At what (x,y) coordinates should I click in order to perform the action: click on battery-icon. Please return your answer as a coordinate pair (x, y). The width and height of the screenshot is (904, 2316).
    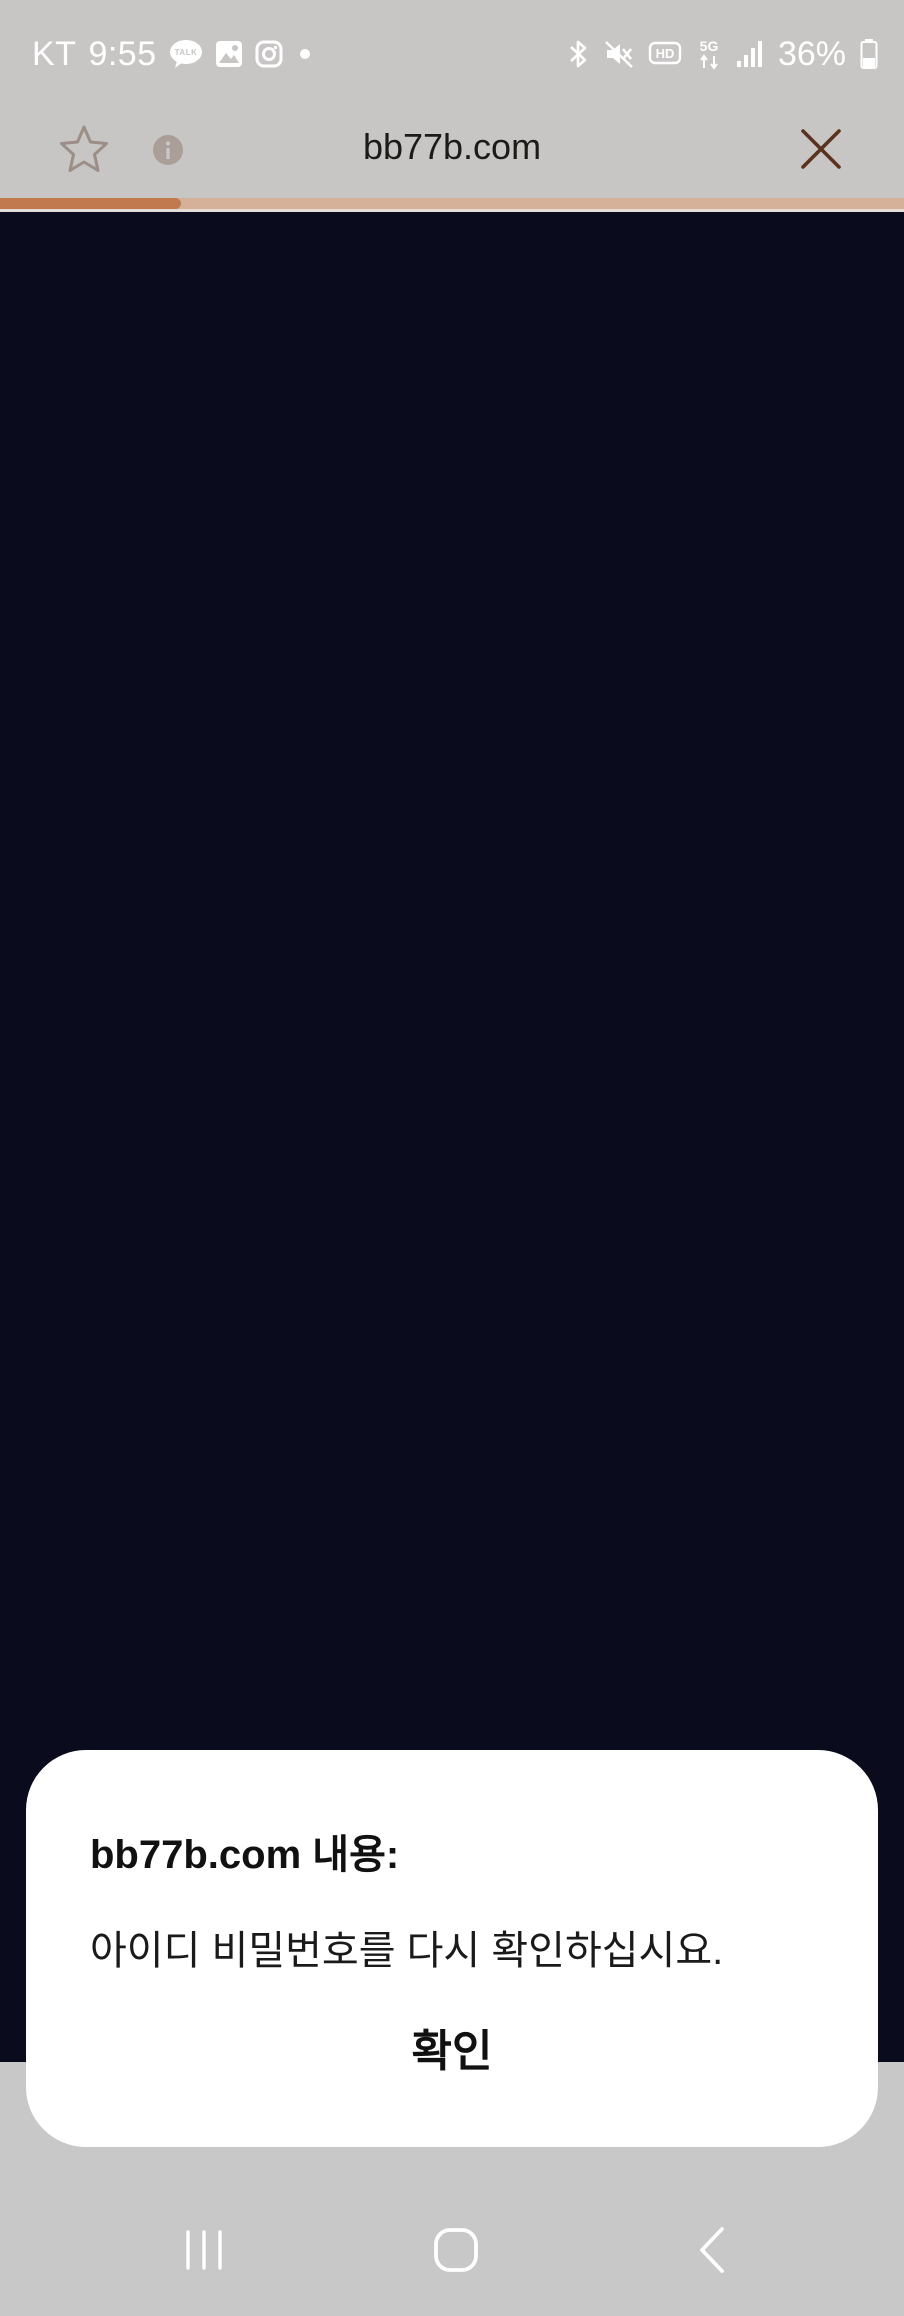
    Looking at the image, I should click on (869, 54).